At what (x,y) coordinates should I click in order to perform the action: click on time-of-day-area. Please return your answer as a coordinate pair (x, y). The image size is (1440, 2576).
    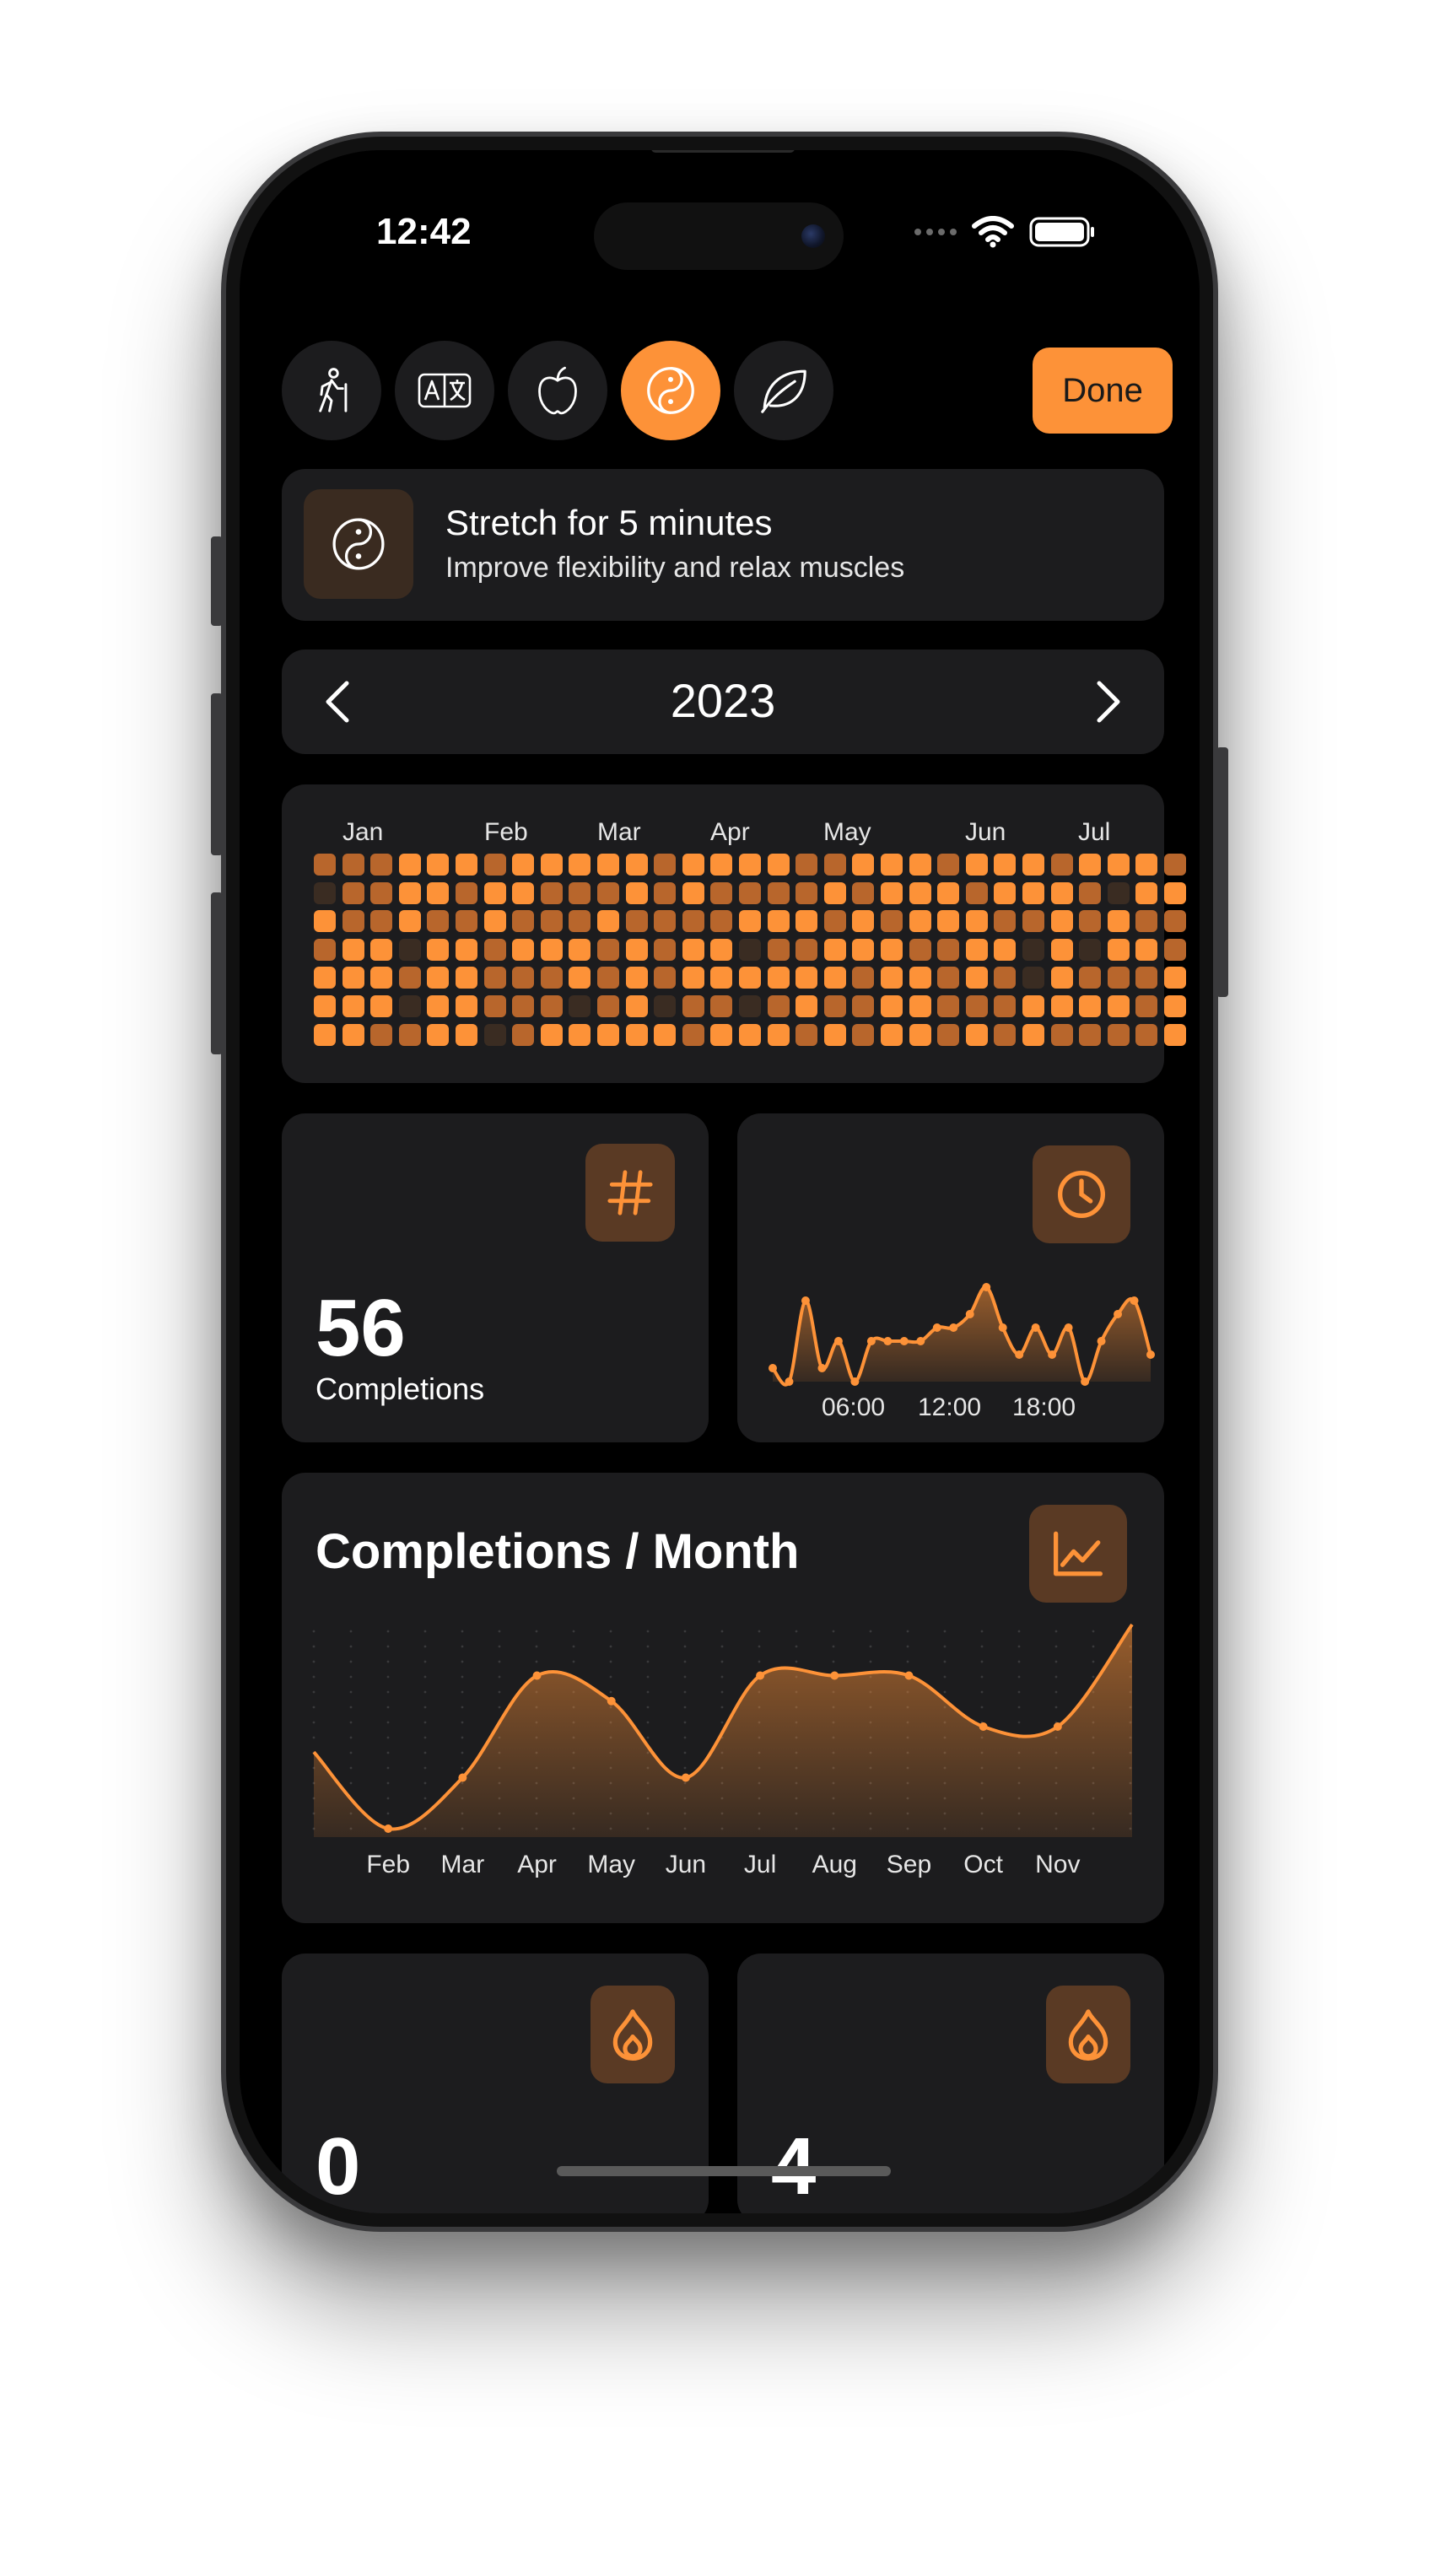
    Looking at the image, I should click on (962, 1335).